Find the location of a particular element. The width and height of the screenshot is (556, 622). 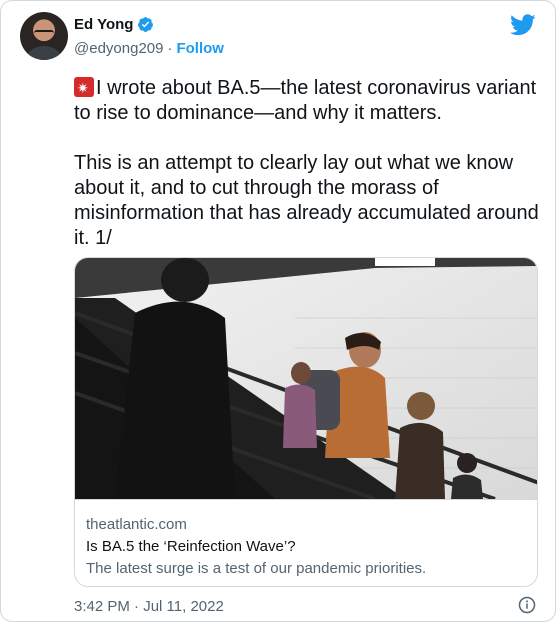

author-name-row: Ed Yong is located at coordinates (114, 24).